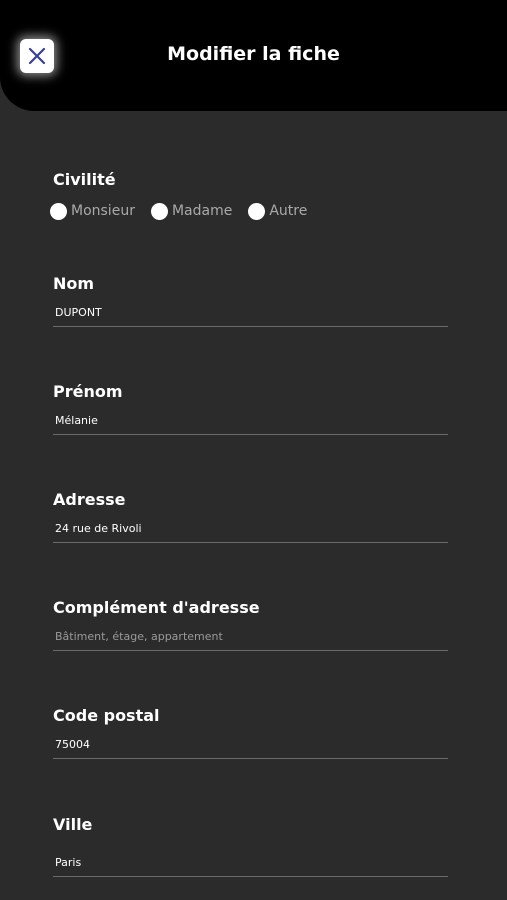  I want to click on header-bar: Modifier la fiche, so click(253, 55).